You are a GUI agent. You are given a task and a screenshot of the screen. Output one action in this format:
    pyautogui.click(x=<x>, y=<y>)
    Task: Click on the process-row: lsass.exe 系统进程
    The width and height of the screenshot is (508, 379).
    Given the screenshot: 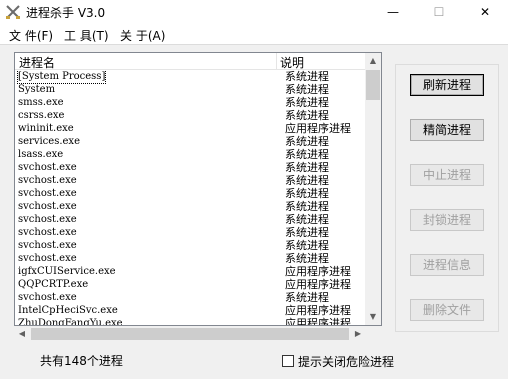 What is the action you would take?
    pyautogui.click(x=191, y=154)
    